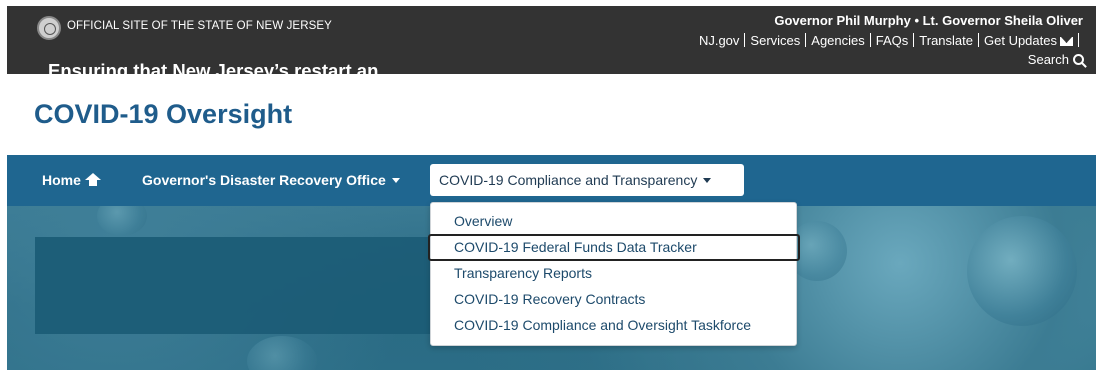 The height and width of the screenshot is (370, 1104). What do you see at coordinates (199, 26) in the screenshot?
I see `official-site-text: OFFICIAL SITE OF THE STATE OF NEW JERSEY` at bounding box center [199, 26].